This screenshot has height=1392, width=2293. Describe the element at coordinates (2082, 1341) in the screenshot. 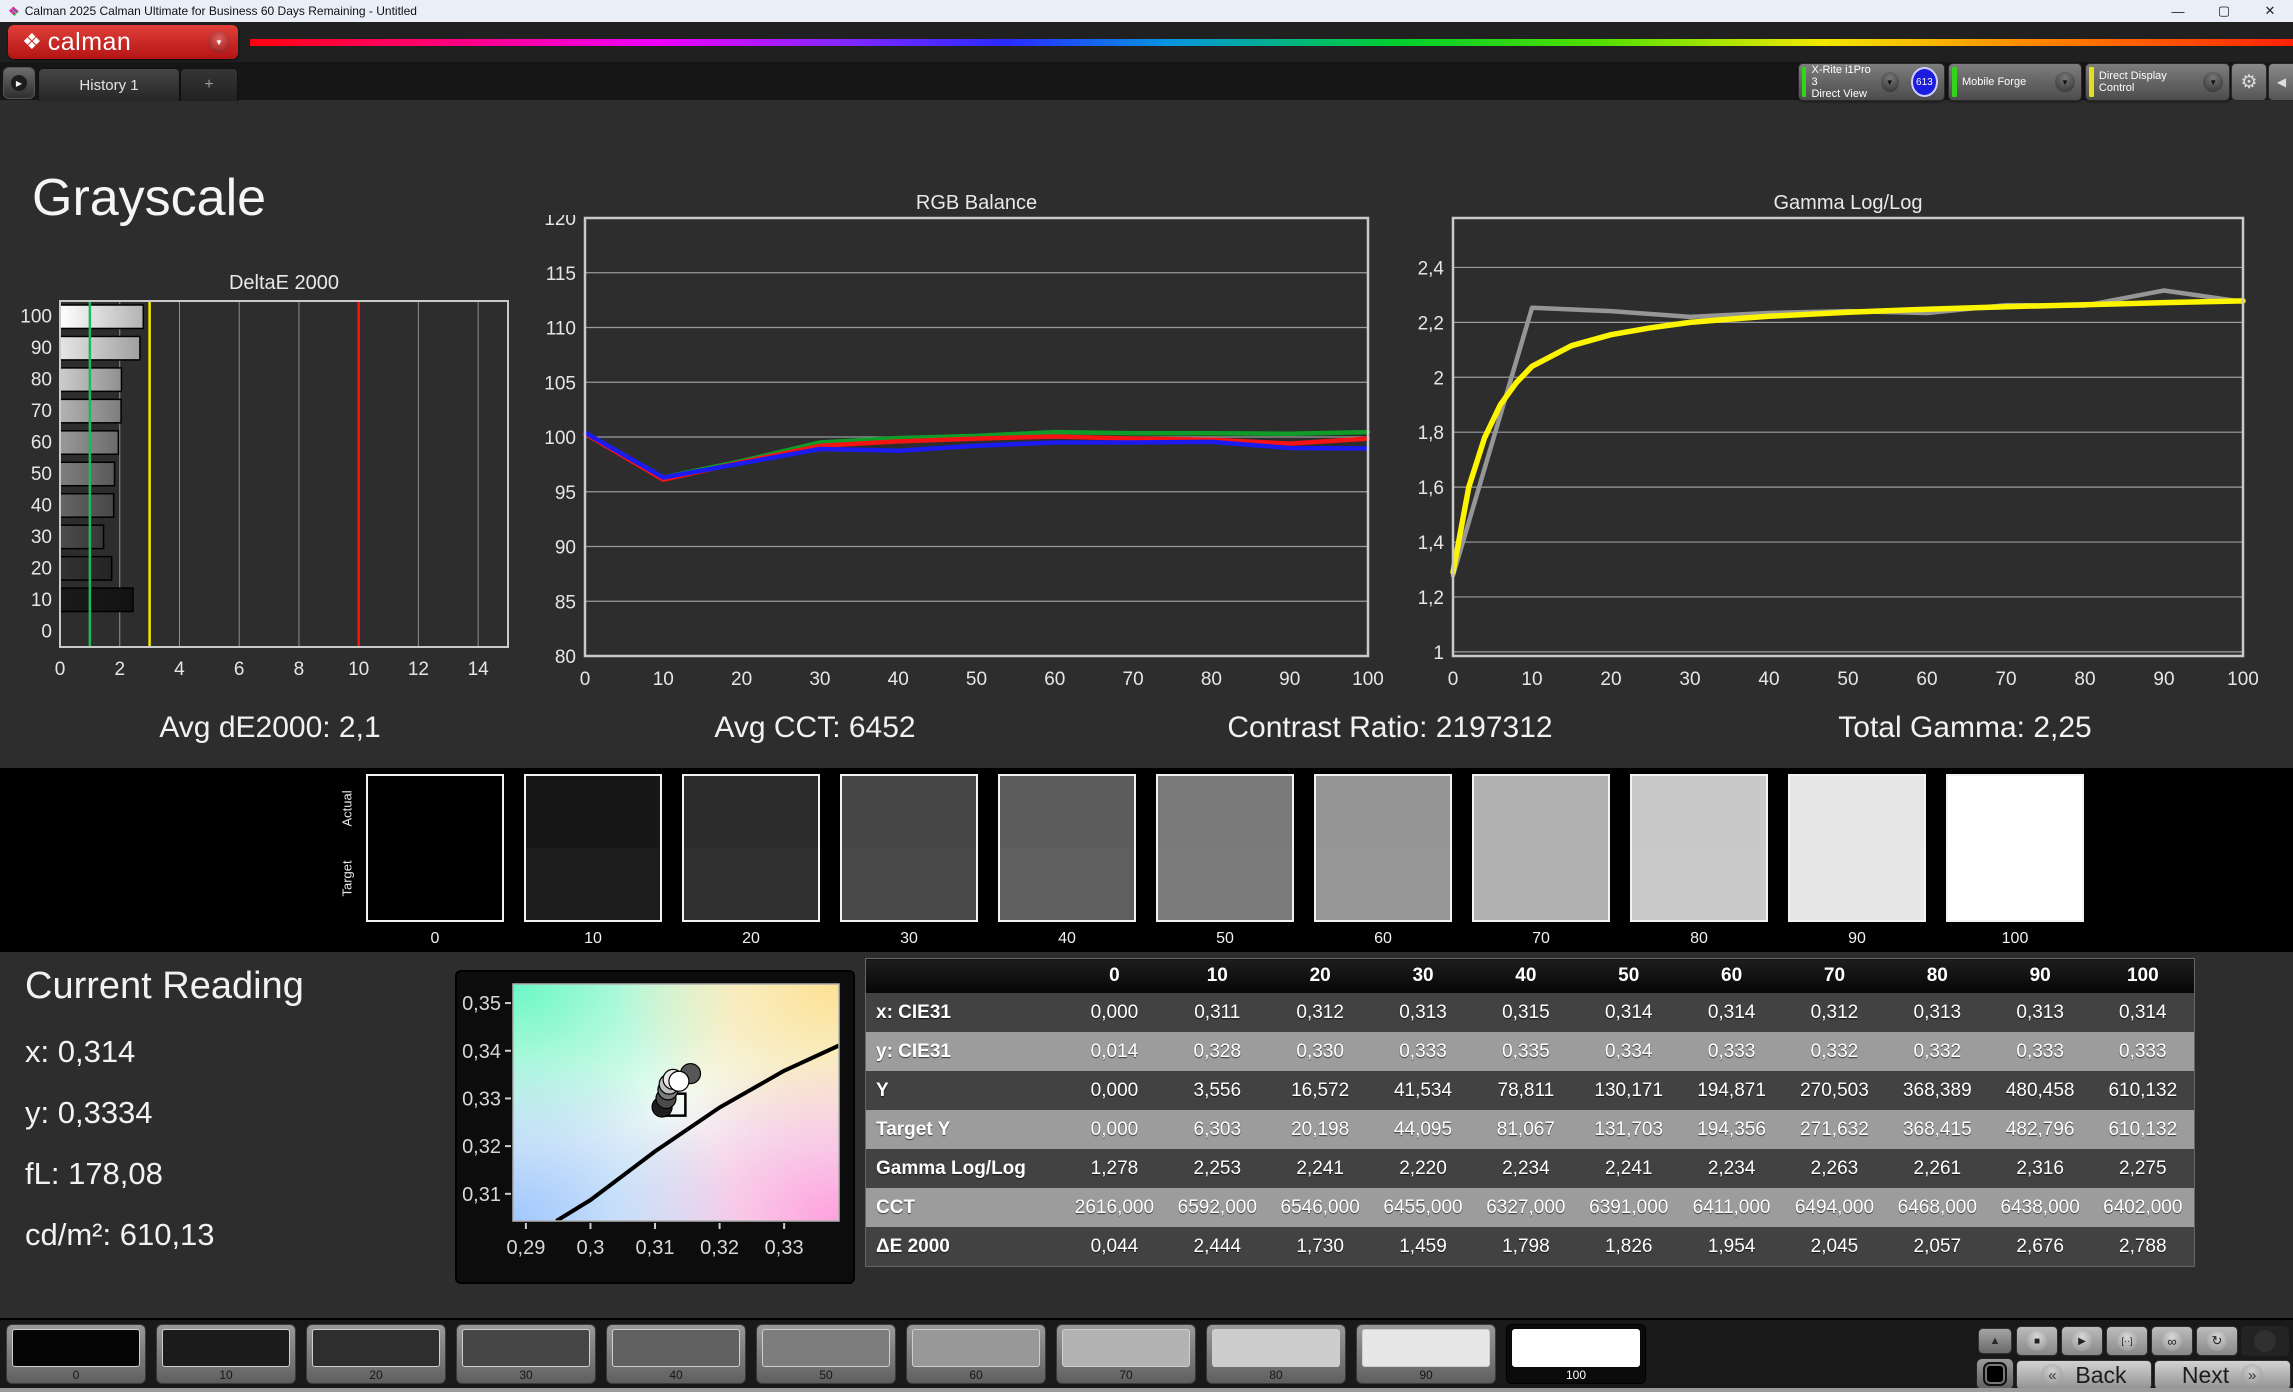

I see `play-button: ▶` at that location.